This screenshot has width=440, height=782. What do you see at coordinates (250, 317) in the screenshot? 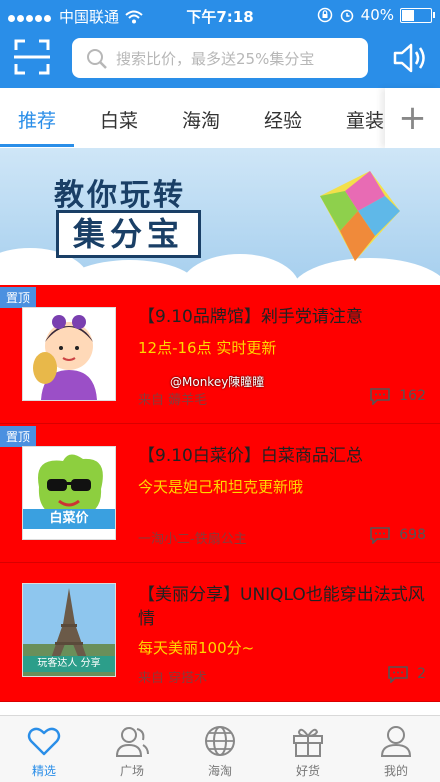
I see `item-title: 【9.10品牌馆】剁手党请注意` at bounding box center [250, 317].